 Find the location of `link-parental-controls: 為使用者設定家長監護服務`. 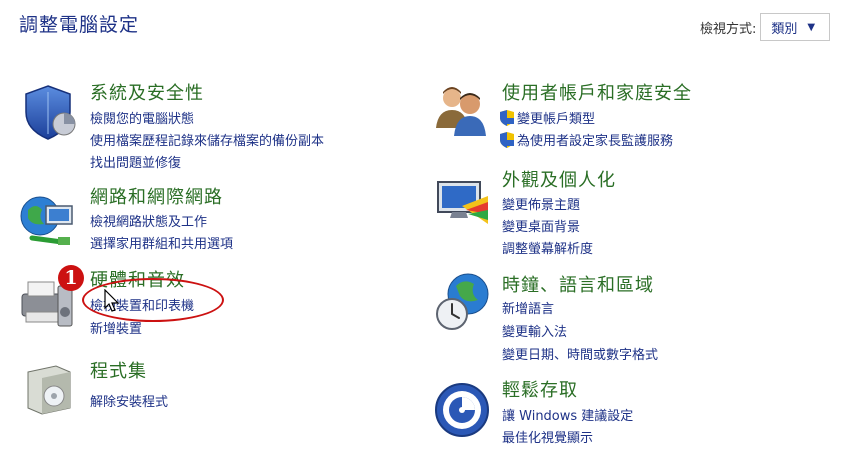

link-parental-controls: 為使用者設定家長監護服務 is located at coordinates (586, 139).